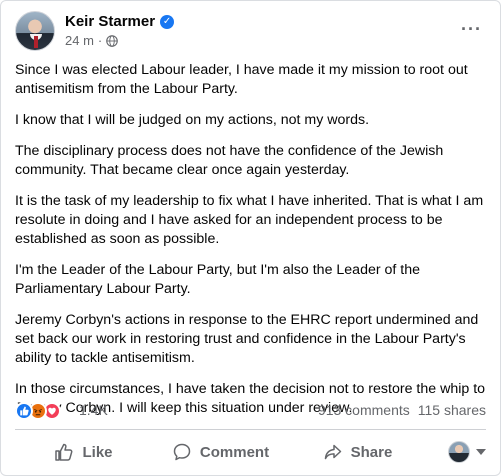  What do you see at coordinates (234, 452) in the screenshot?
I see `comment-label: Comment` at bounding box center [234, 452].